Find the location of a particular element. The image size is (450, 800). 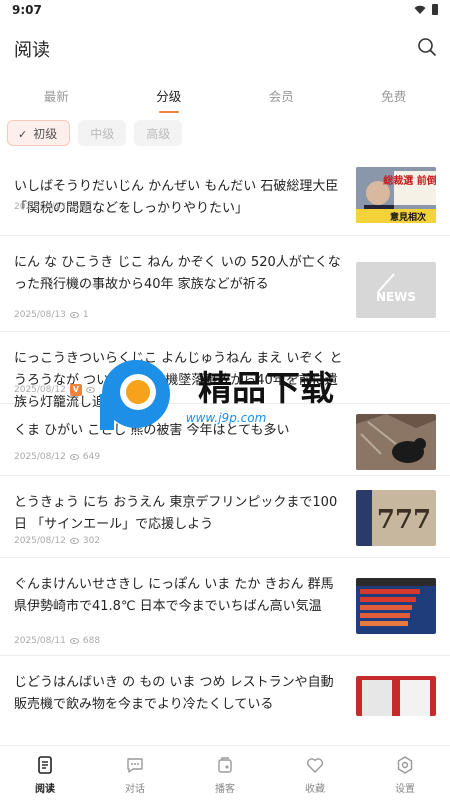

news-thumbnail: NEWS is located at coordinates (396, 290).